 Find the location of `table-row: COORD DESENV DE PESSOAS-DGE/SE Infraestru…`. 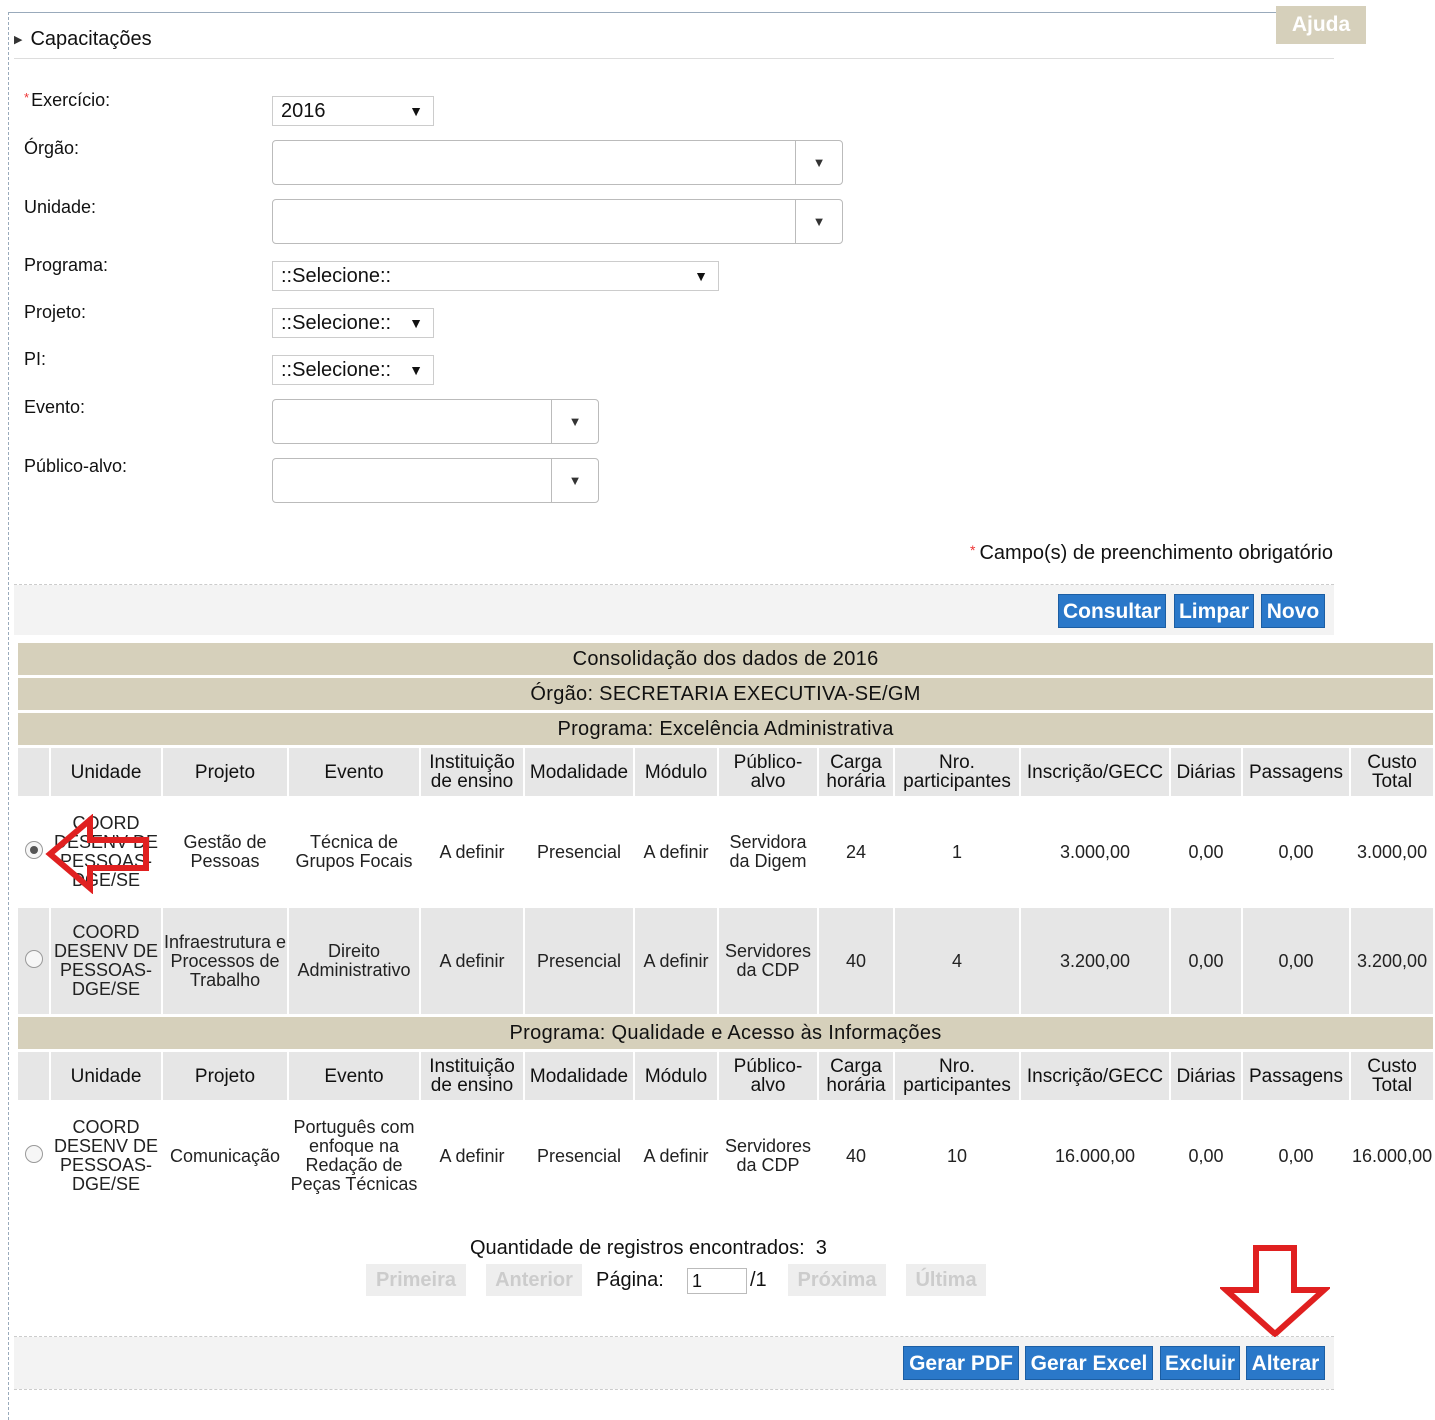

table-row: COORD DESENV DE PESSOAS-DGE/SE Infraestru… is located at coordinates (726, 961).